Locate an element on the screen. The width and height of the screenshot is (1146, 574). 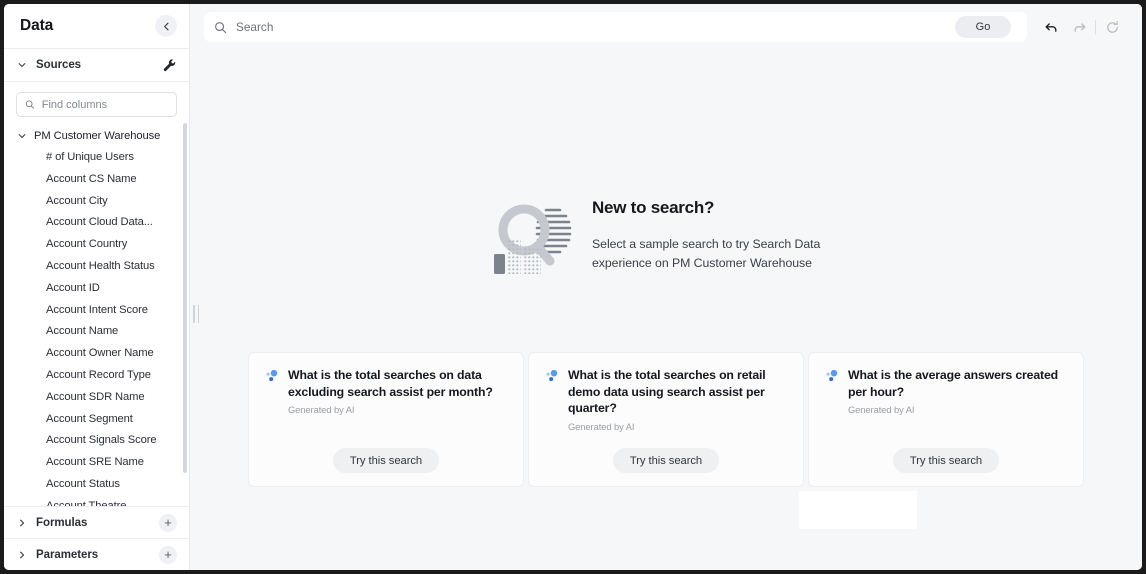
empty-placeholder-box is located at coordinates (858, 510).